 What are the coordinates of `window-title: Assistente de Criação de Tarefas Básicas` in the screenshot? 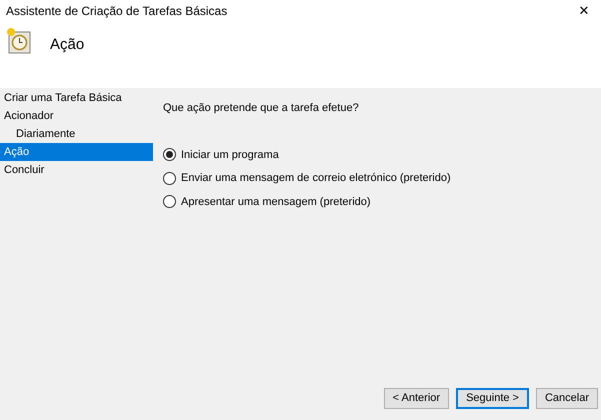 It's located at (117, 11).